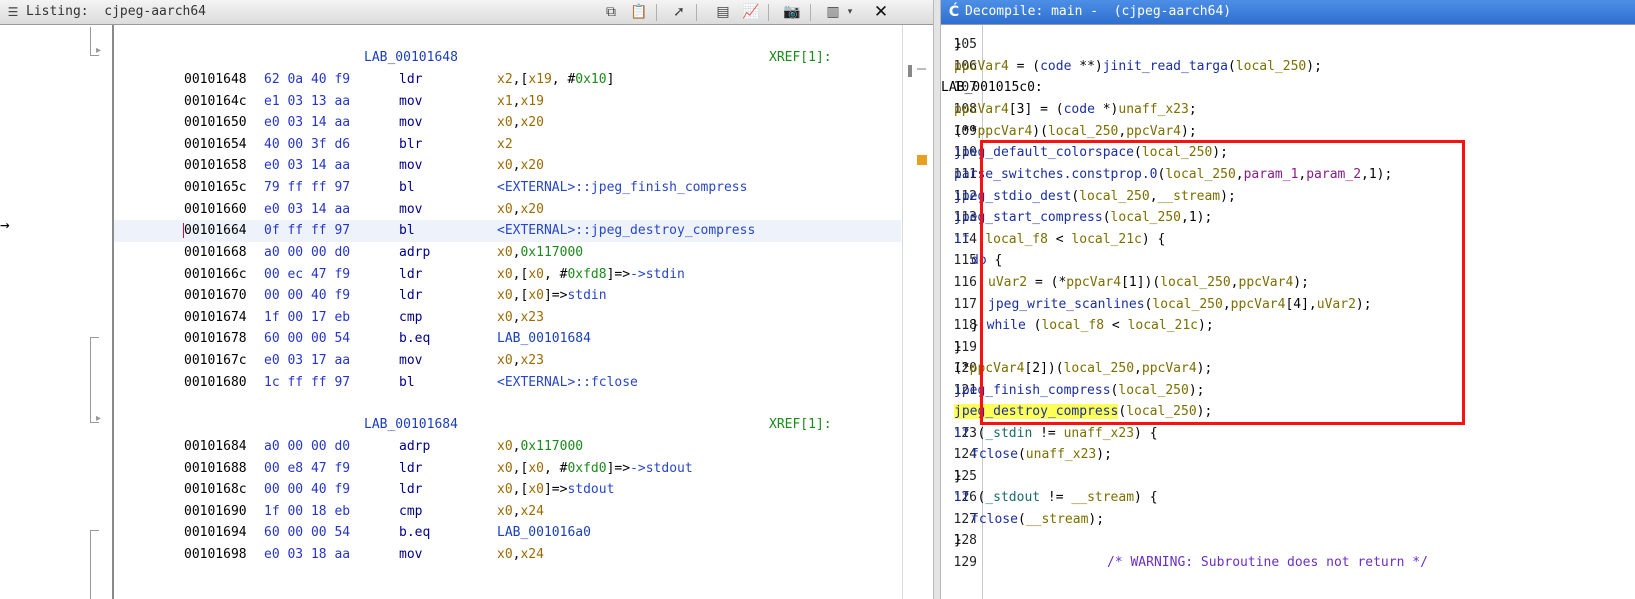 The height and width of the screenshot is (599, 1635). I want to click on scroll-thumb, so click(910, 71).